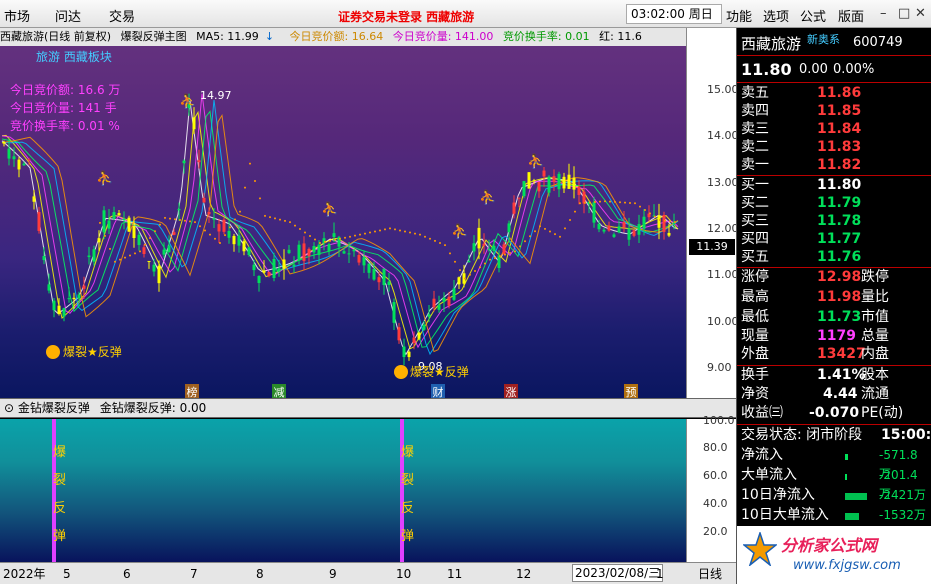  I want to click on close-icon: ✕, so click(920, 13).